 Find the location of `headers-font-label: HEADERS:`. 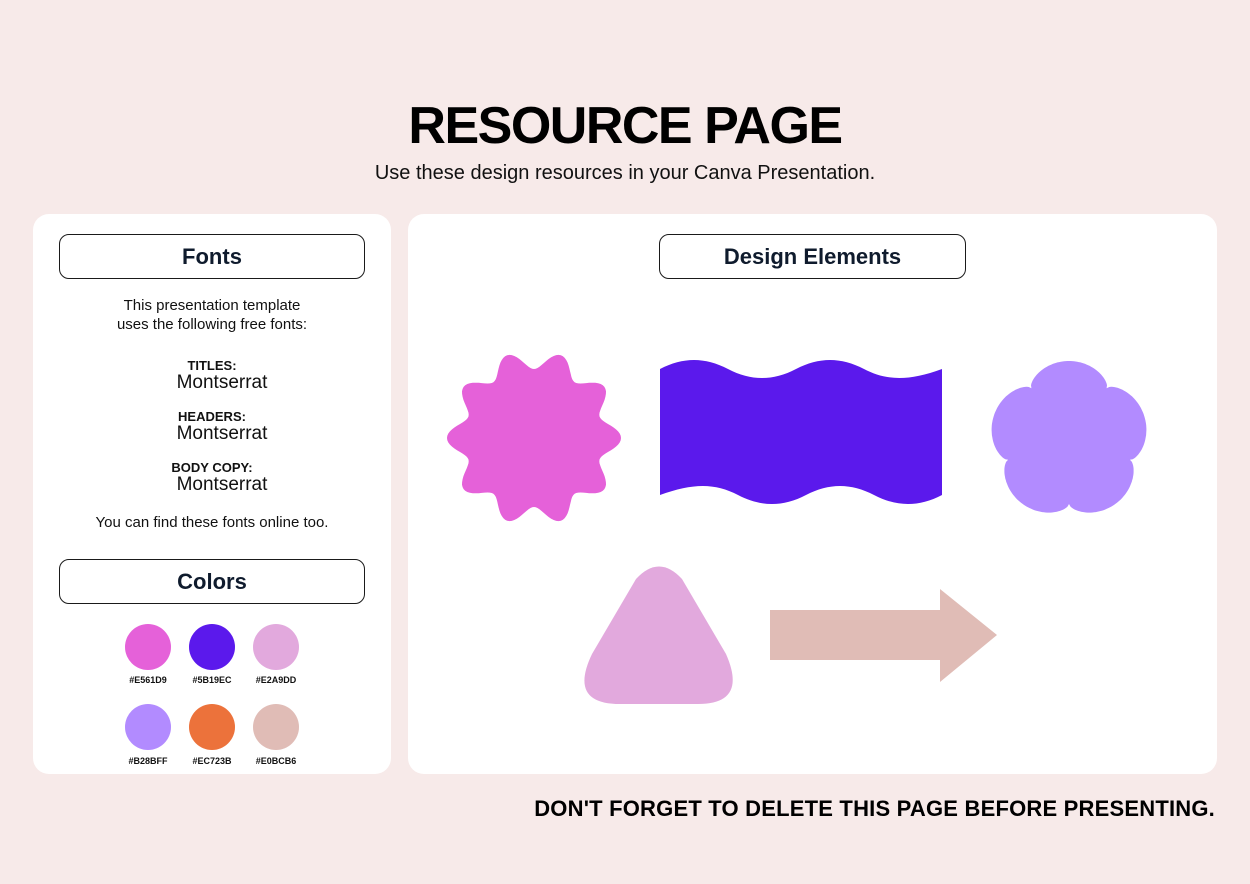

headers-font-label: HEADERS: is located at coordinates (212, 416).